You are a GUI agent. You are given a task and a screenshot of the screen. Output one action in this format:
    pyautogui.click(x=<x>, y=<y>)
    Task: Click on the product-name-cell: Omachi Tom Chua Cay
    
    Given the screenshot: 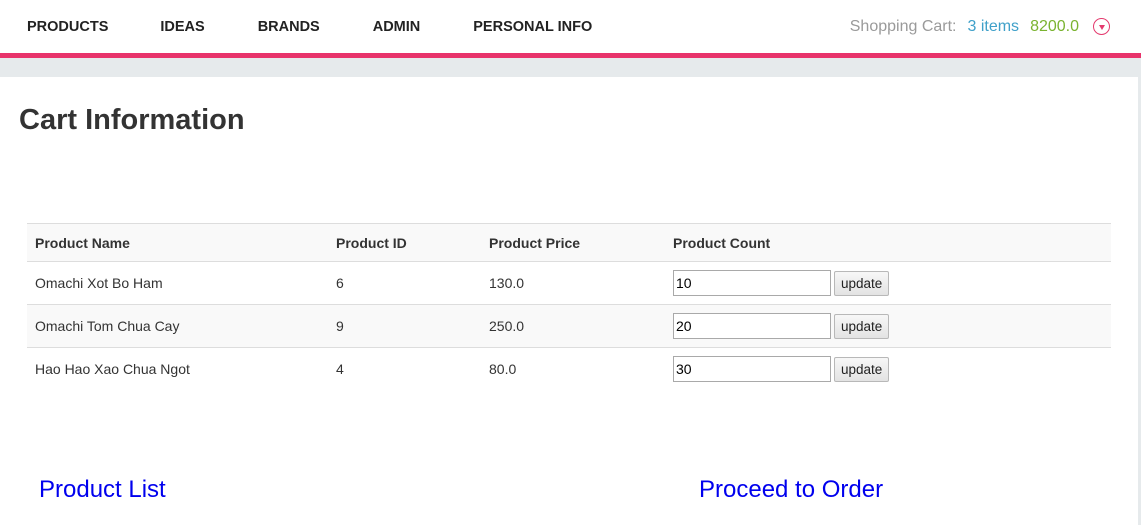 What is the action you would take?
    pyautogui.click(x=177, y=326)
    